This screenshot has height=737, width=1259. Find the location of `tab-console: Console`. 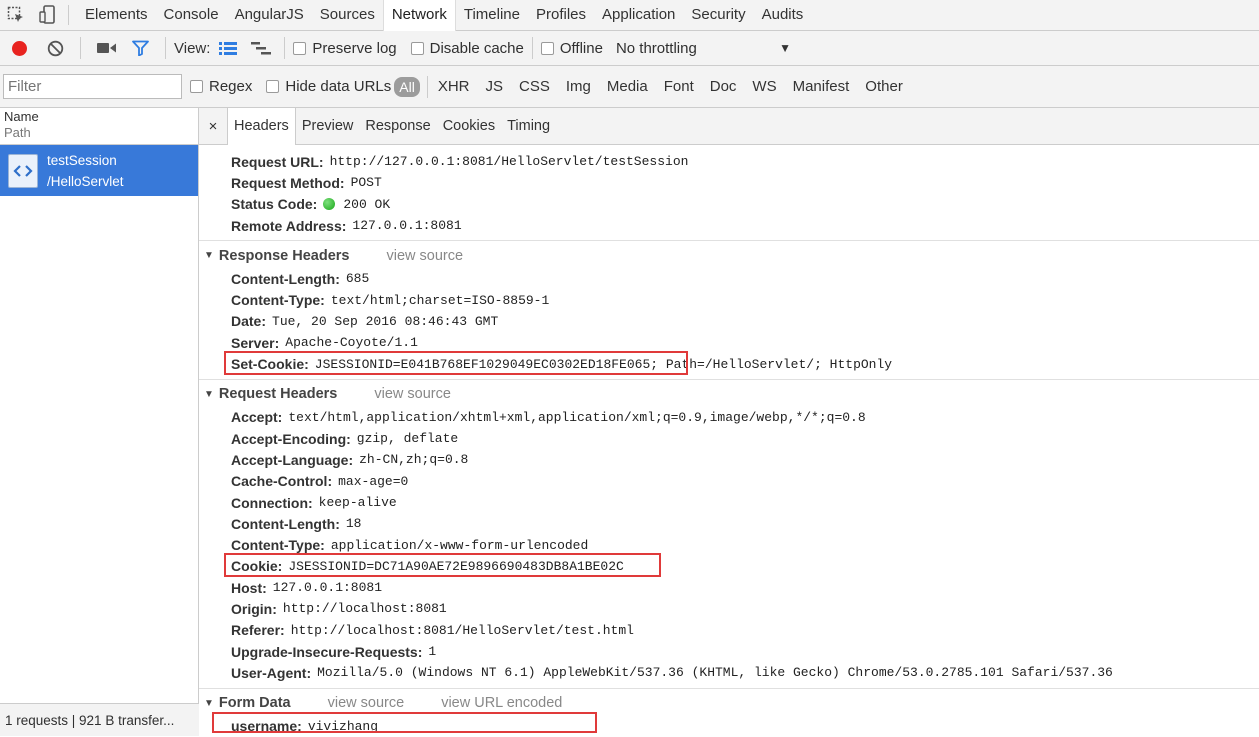

tab-console: Console is located at coordinates (191, 15).